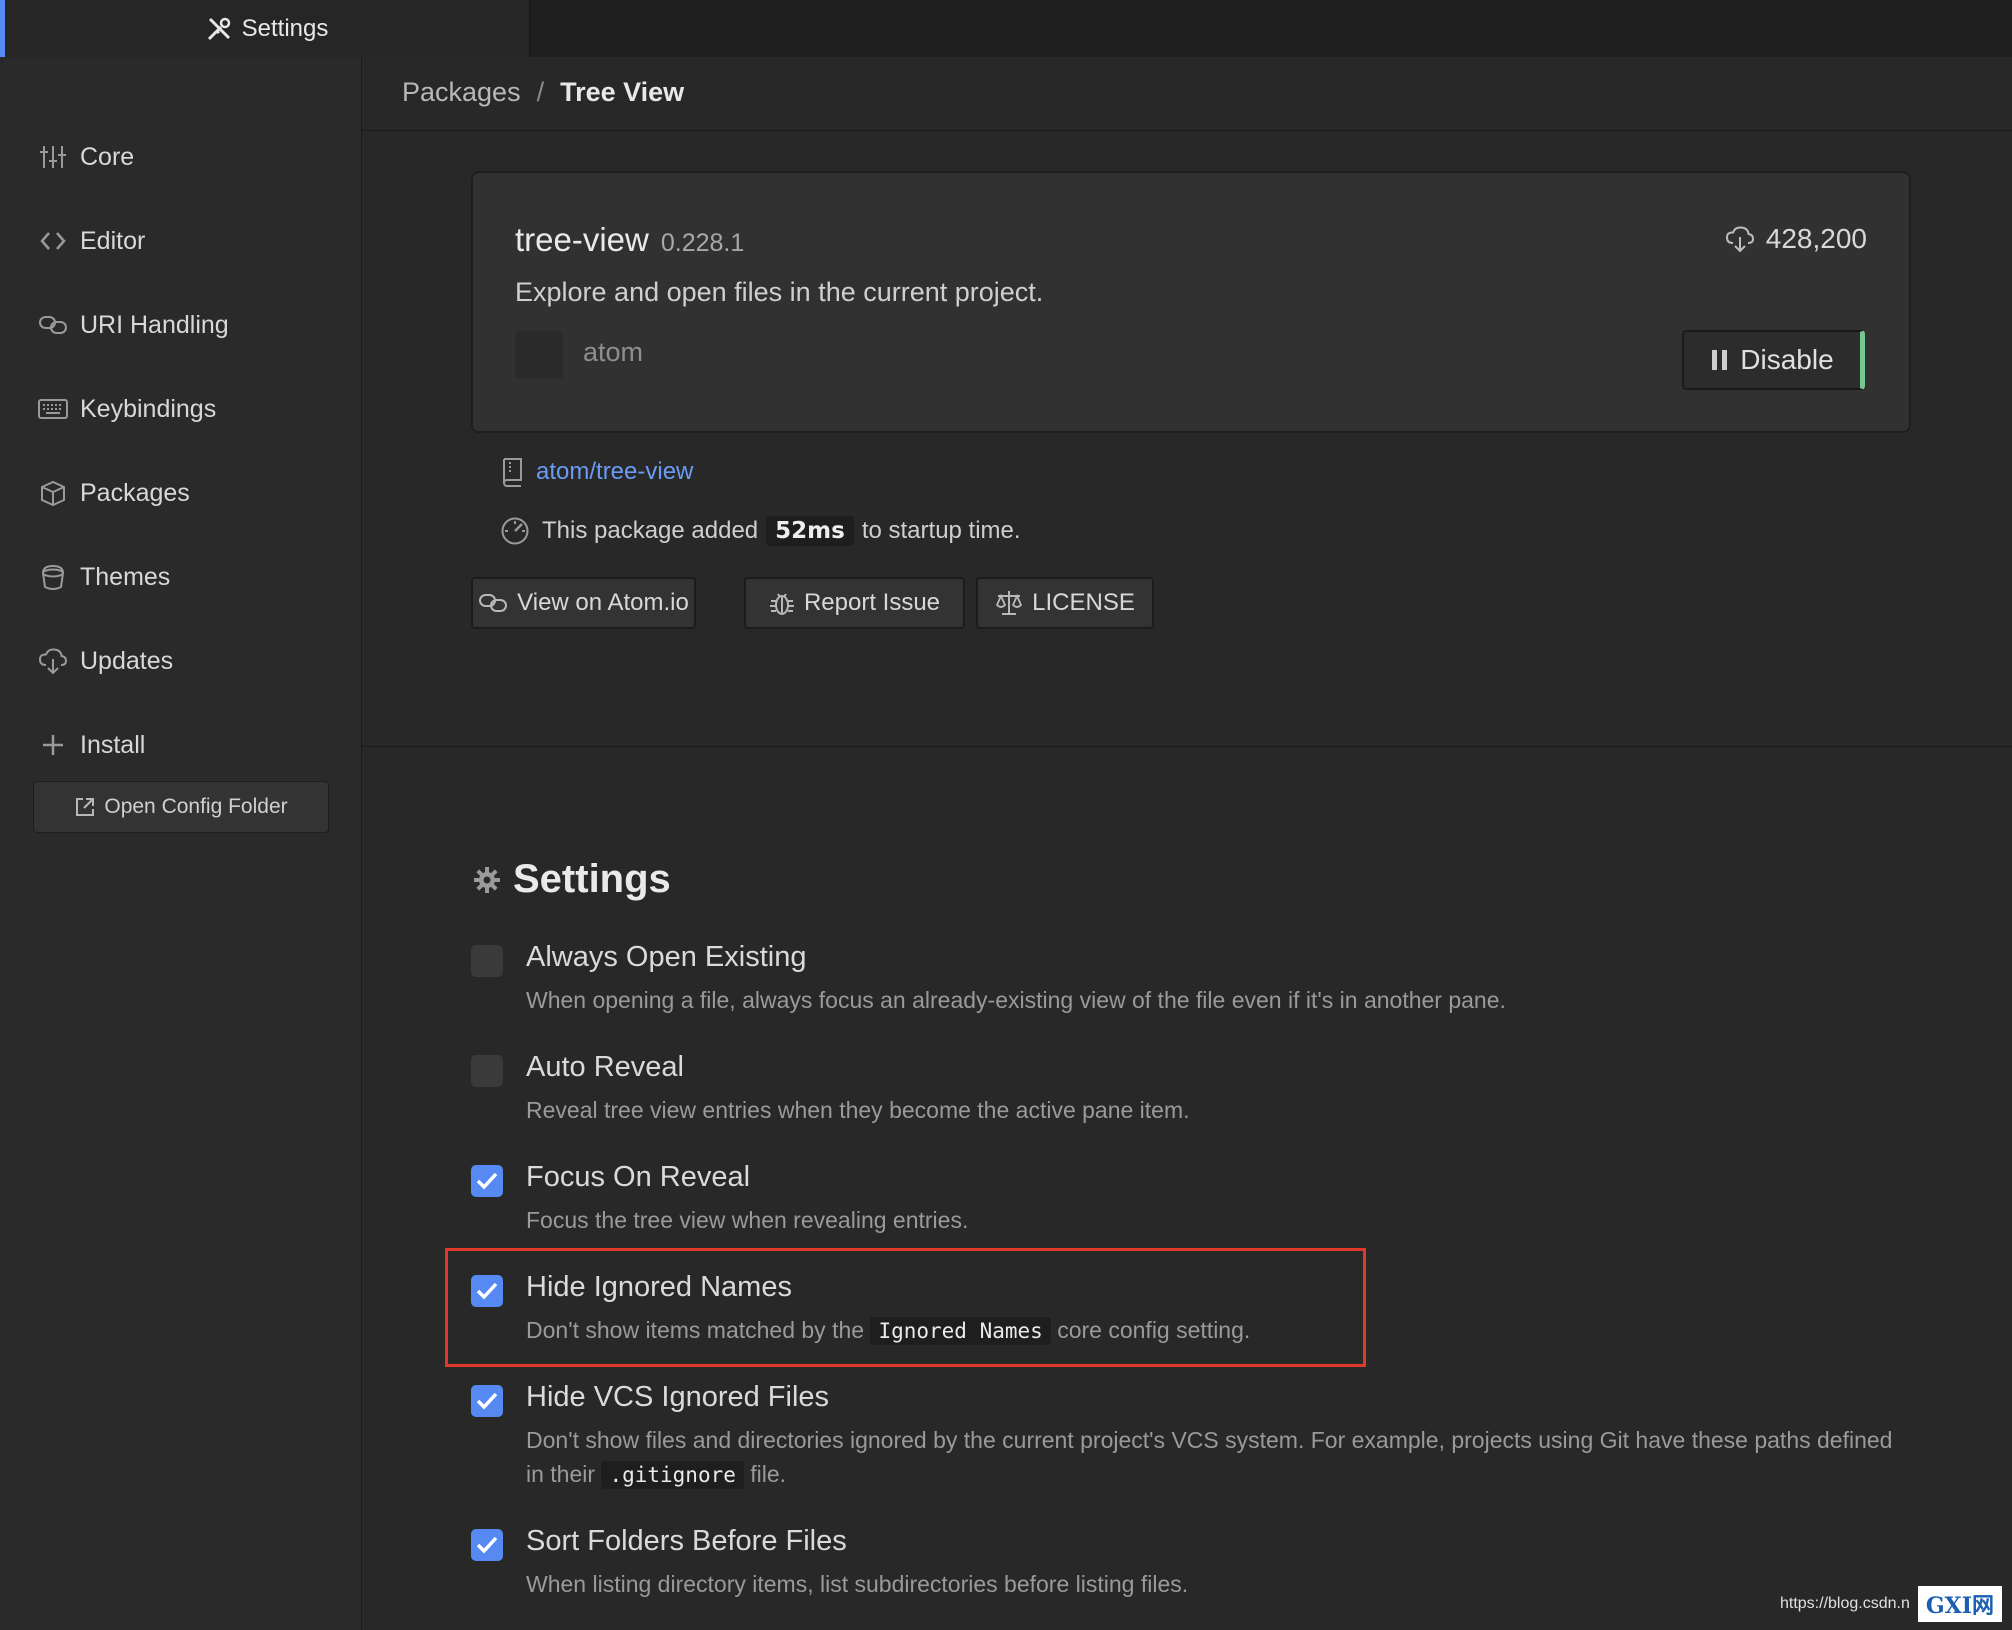  Describe the element at coordinates (810, 531) in the screenshot. I see `startup-time-value: 52ms` at that location.